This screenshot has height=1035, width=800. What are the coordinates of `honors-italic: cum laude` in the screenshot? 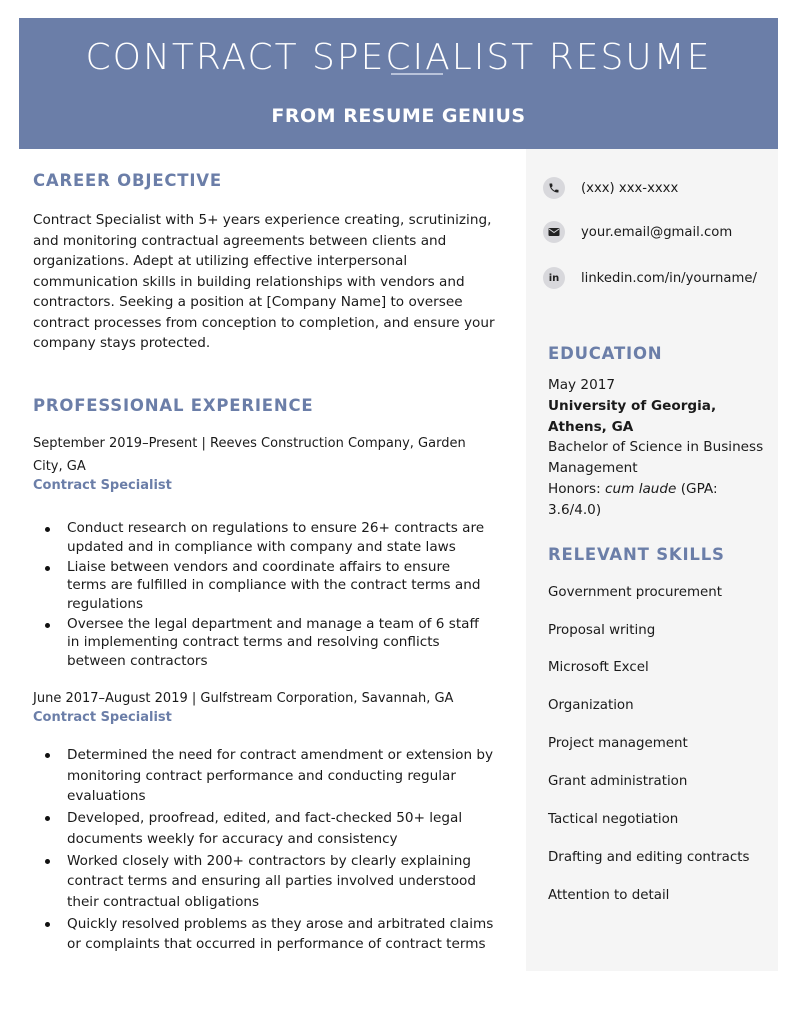 It's located at (641, 488).